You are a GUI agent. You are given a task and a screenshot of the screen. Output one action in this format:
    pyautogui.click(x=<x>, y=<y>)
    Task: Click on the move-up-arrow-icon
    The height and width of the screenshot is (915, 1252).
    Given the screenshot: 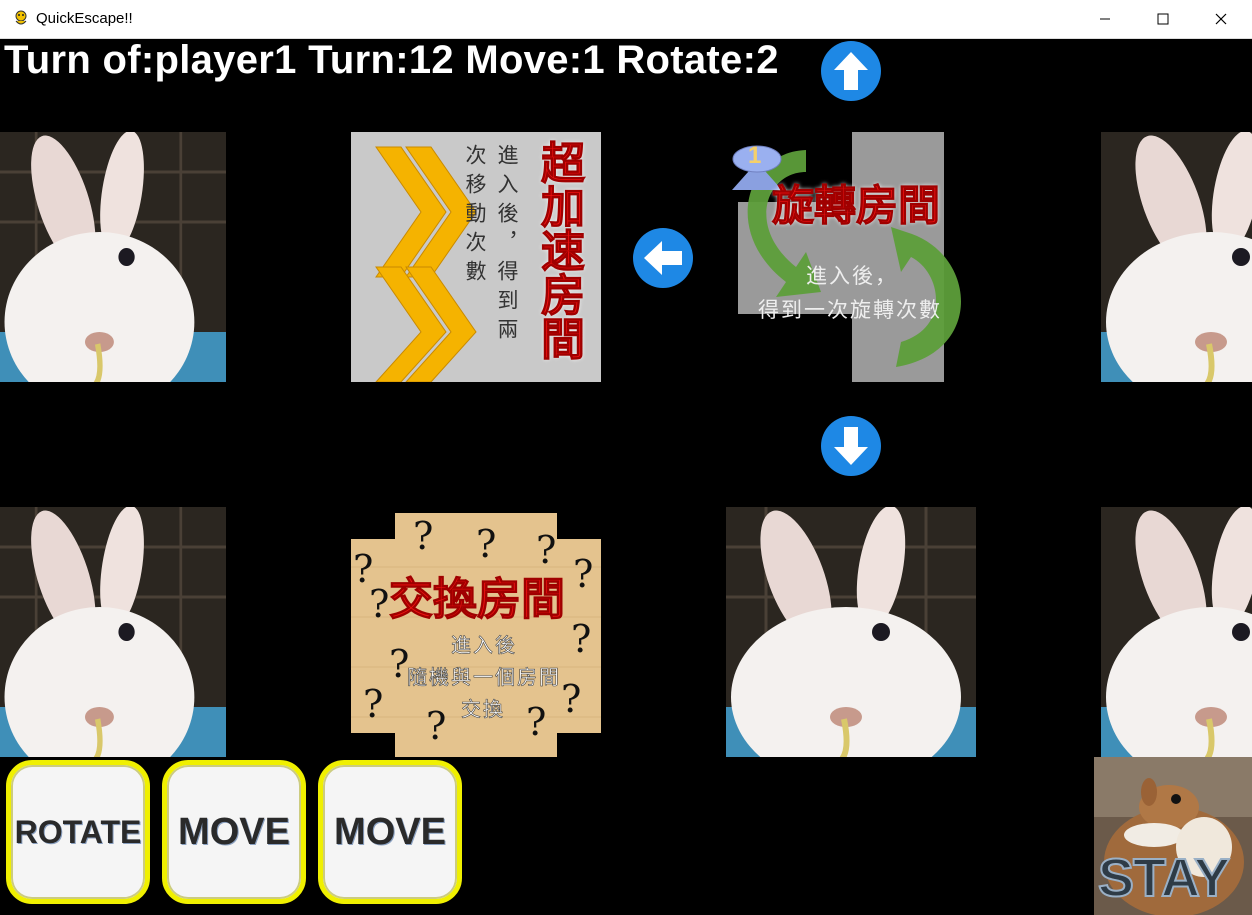 What is the action you would take?
    pyautogui.click(x=851, y=71)
    